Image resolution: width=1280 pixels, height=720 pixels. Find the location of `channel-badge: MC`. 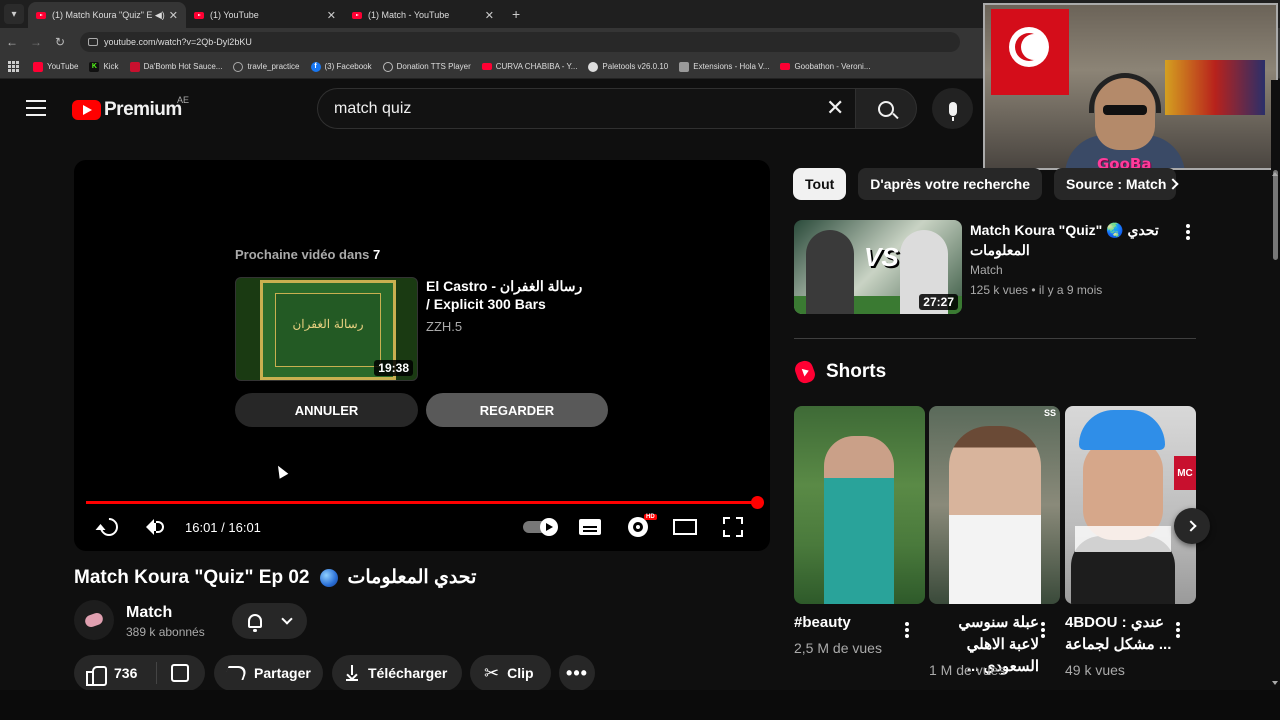

channel-badge: MC is located at coordinates (1185, 473).